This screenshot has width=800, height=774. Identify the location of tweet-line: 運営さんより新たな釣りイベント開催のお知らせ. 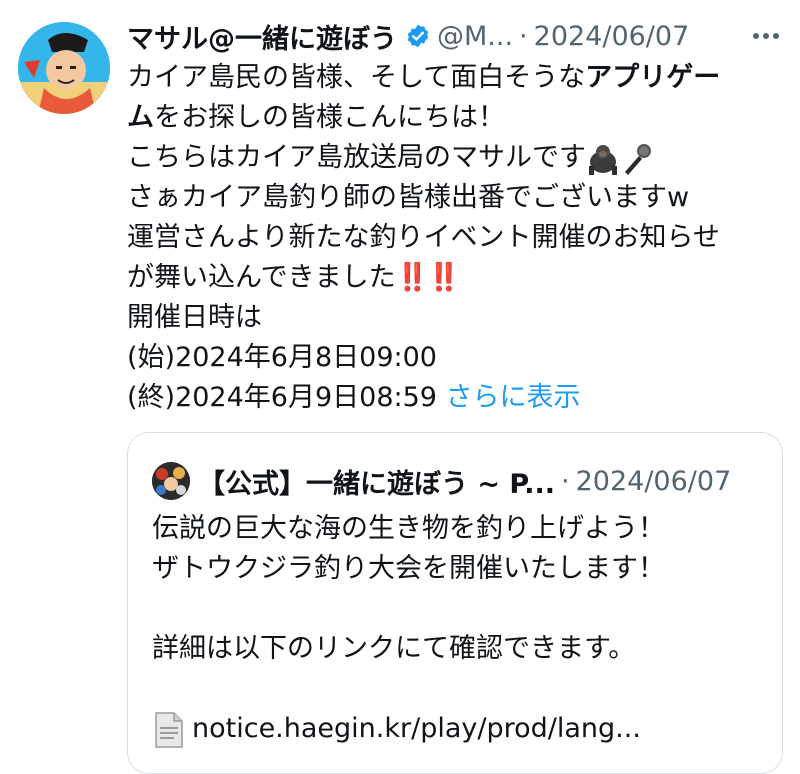
(423, 237).